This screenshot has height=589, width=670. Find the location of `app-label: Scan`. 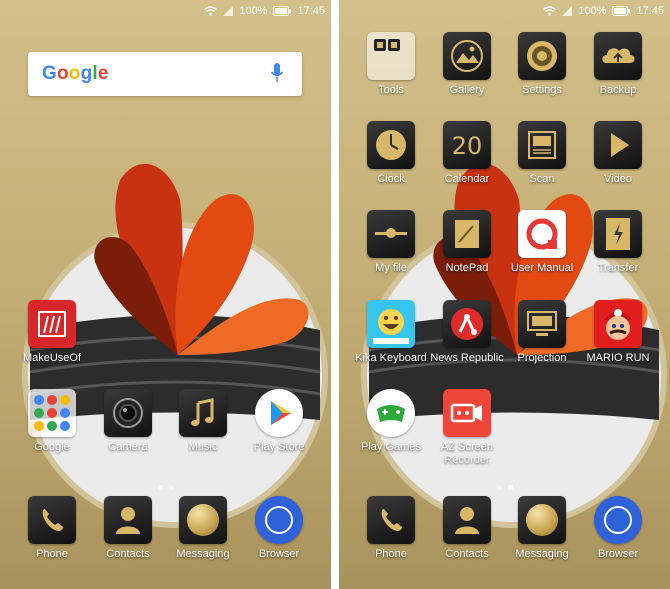

app-label: Scan is located at coordinates (542, 179).